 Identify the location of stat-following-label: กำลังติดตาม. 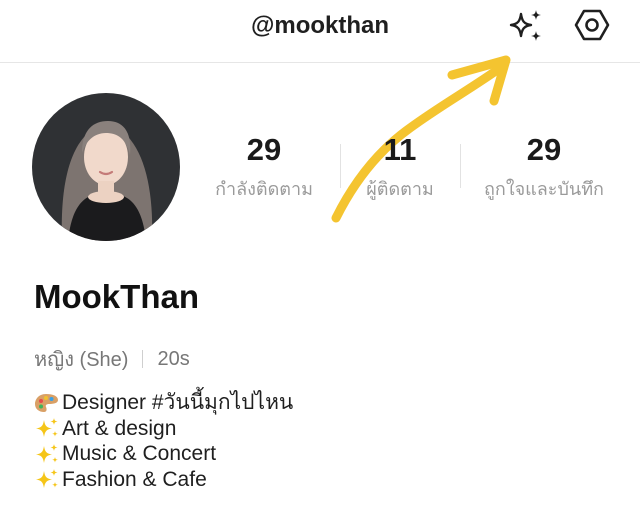
(264, 189).